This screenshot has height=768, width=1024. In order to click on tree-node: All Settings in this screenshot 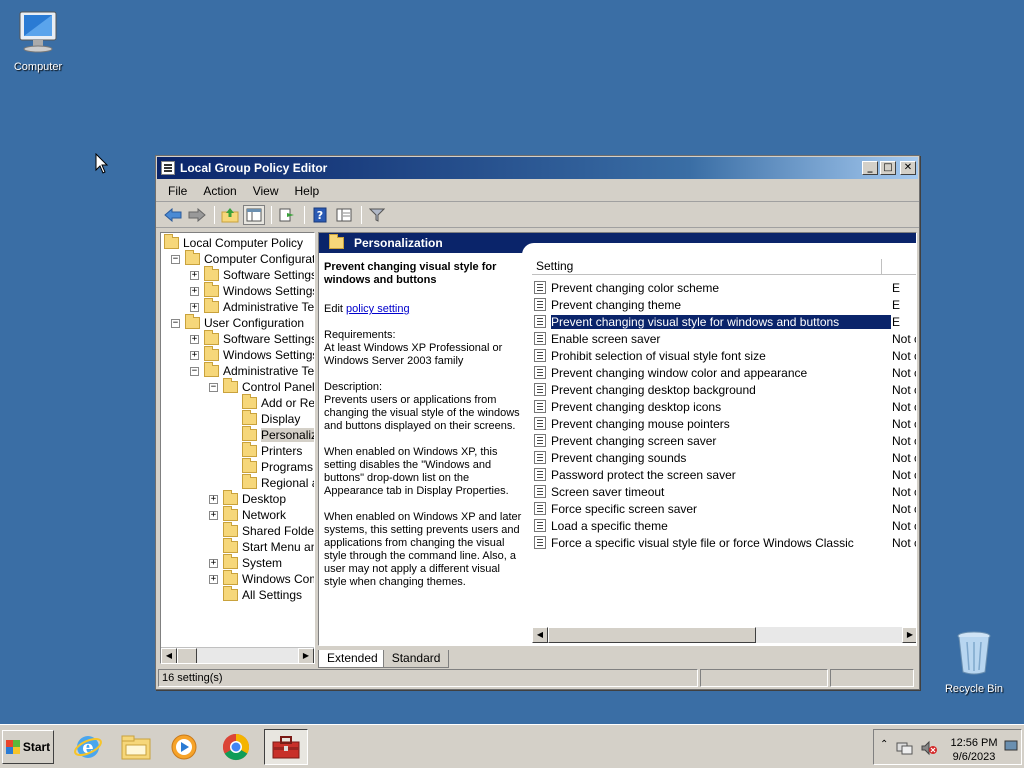, I will do `click(255, 594)`.